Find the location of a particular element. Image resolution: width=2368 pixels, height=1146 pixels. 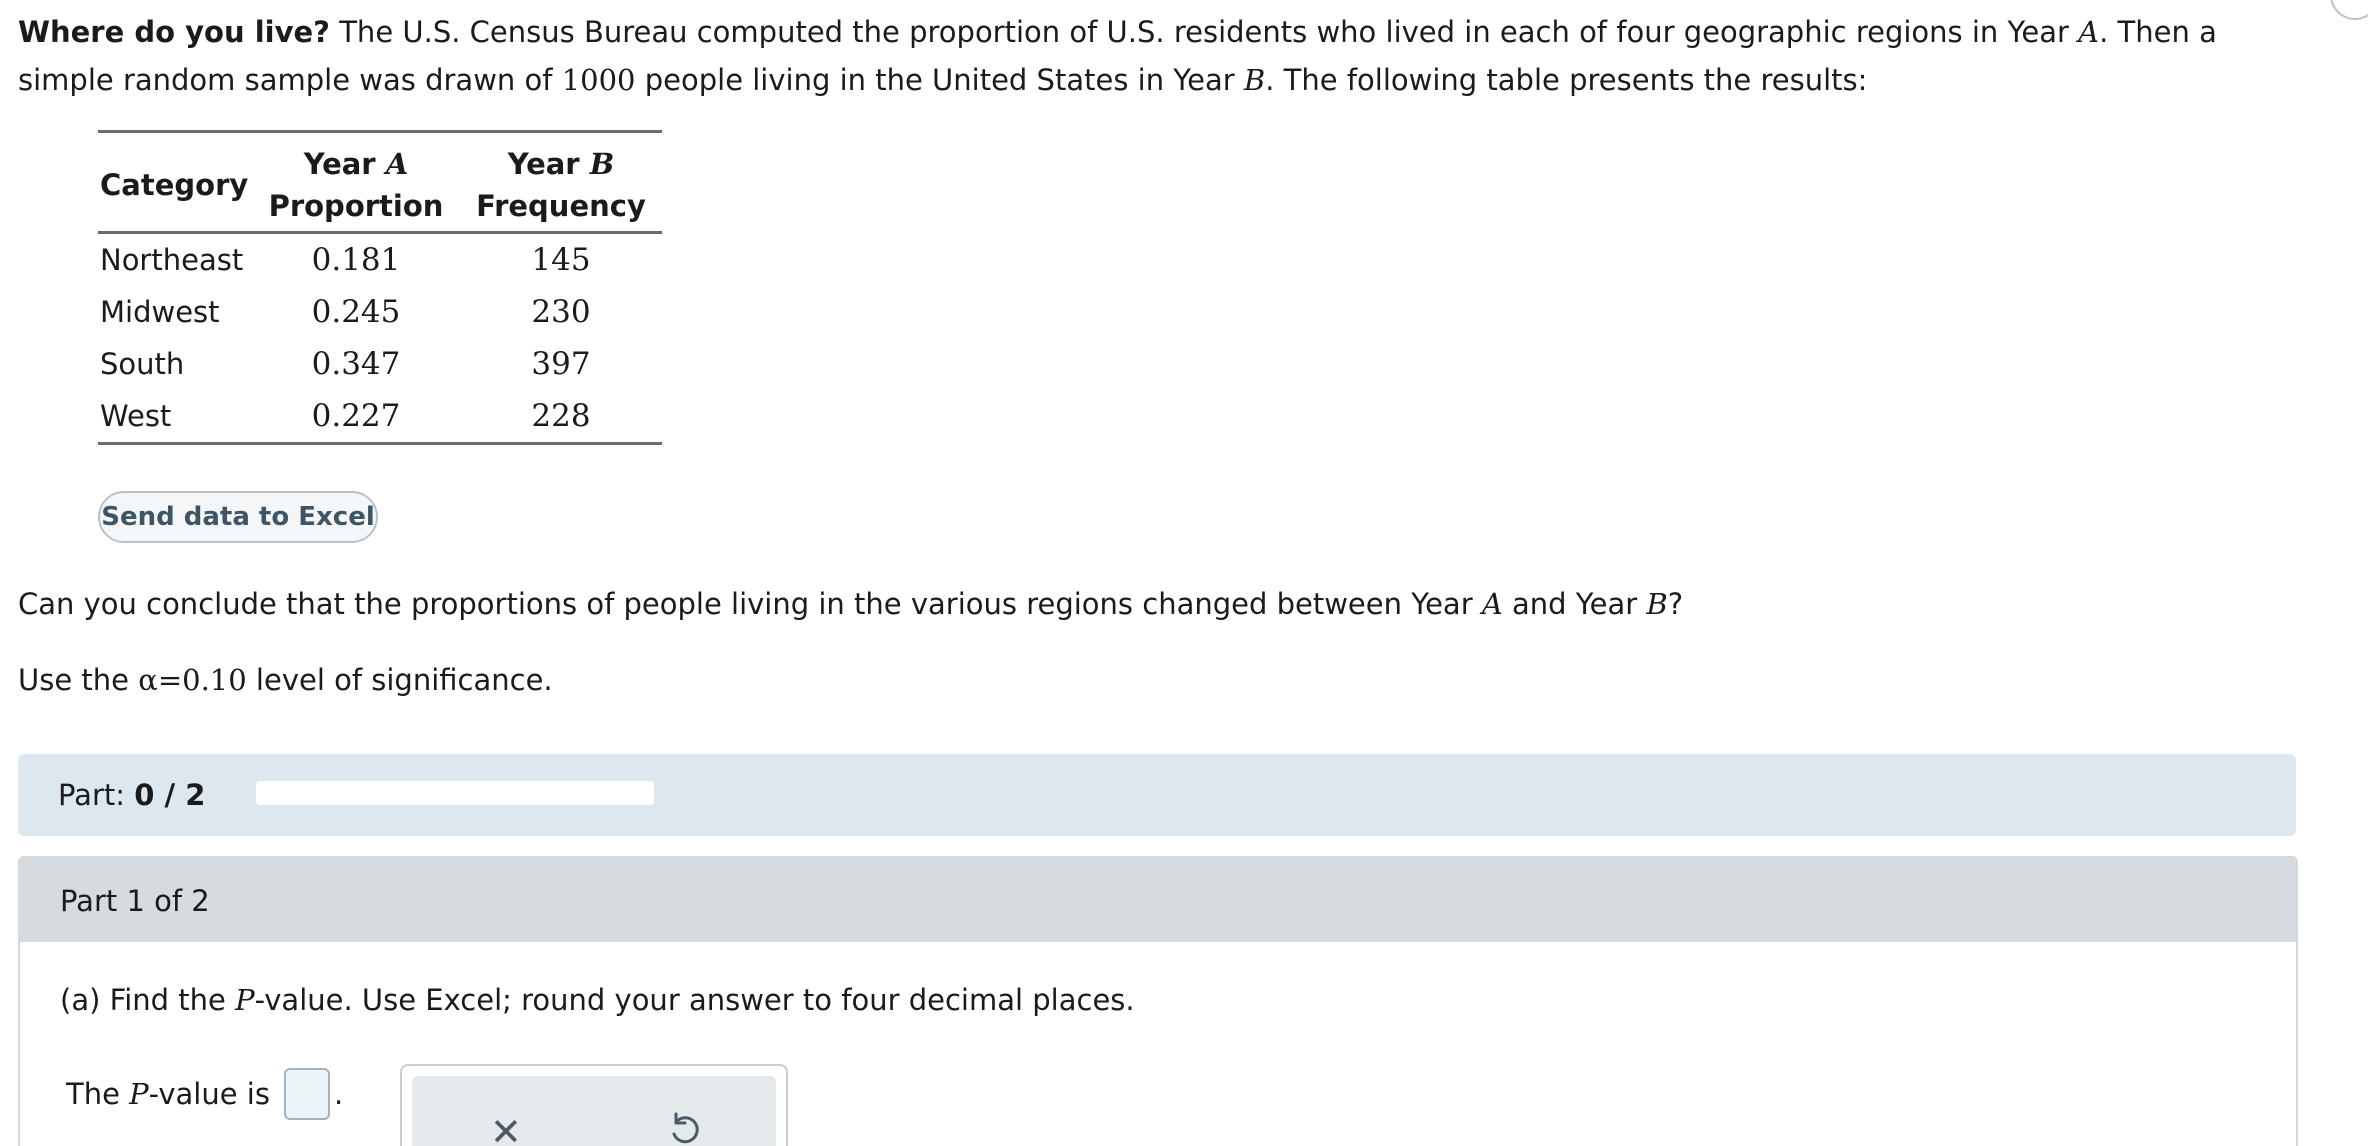

cell-category: Midwest is located at coordinates (160, 312).